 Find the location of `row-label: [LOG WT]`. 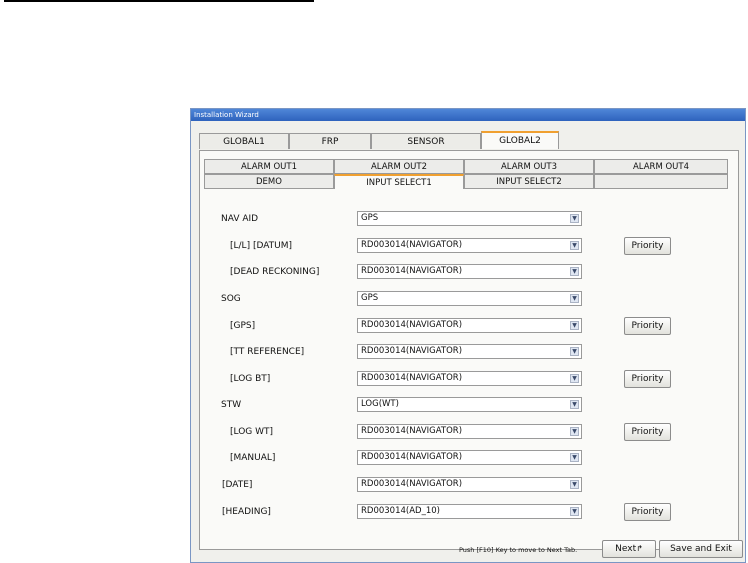

row-label: [LOG WT] is located at coordinates (252, 432).